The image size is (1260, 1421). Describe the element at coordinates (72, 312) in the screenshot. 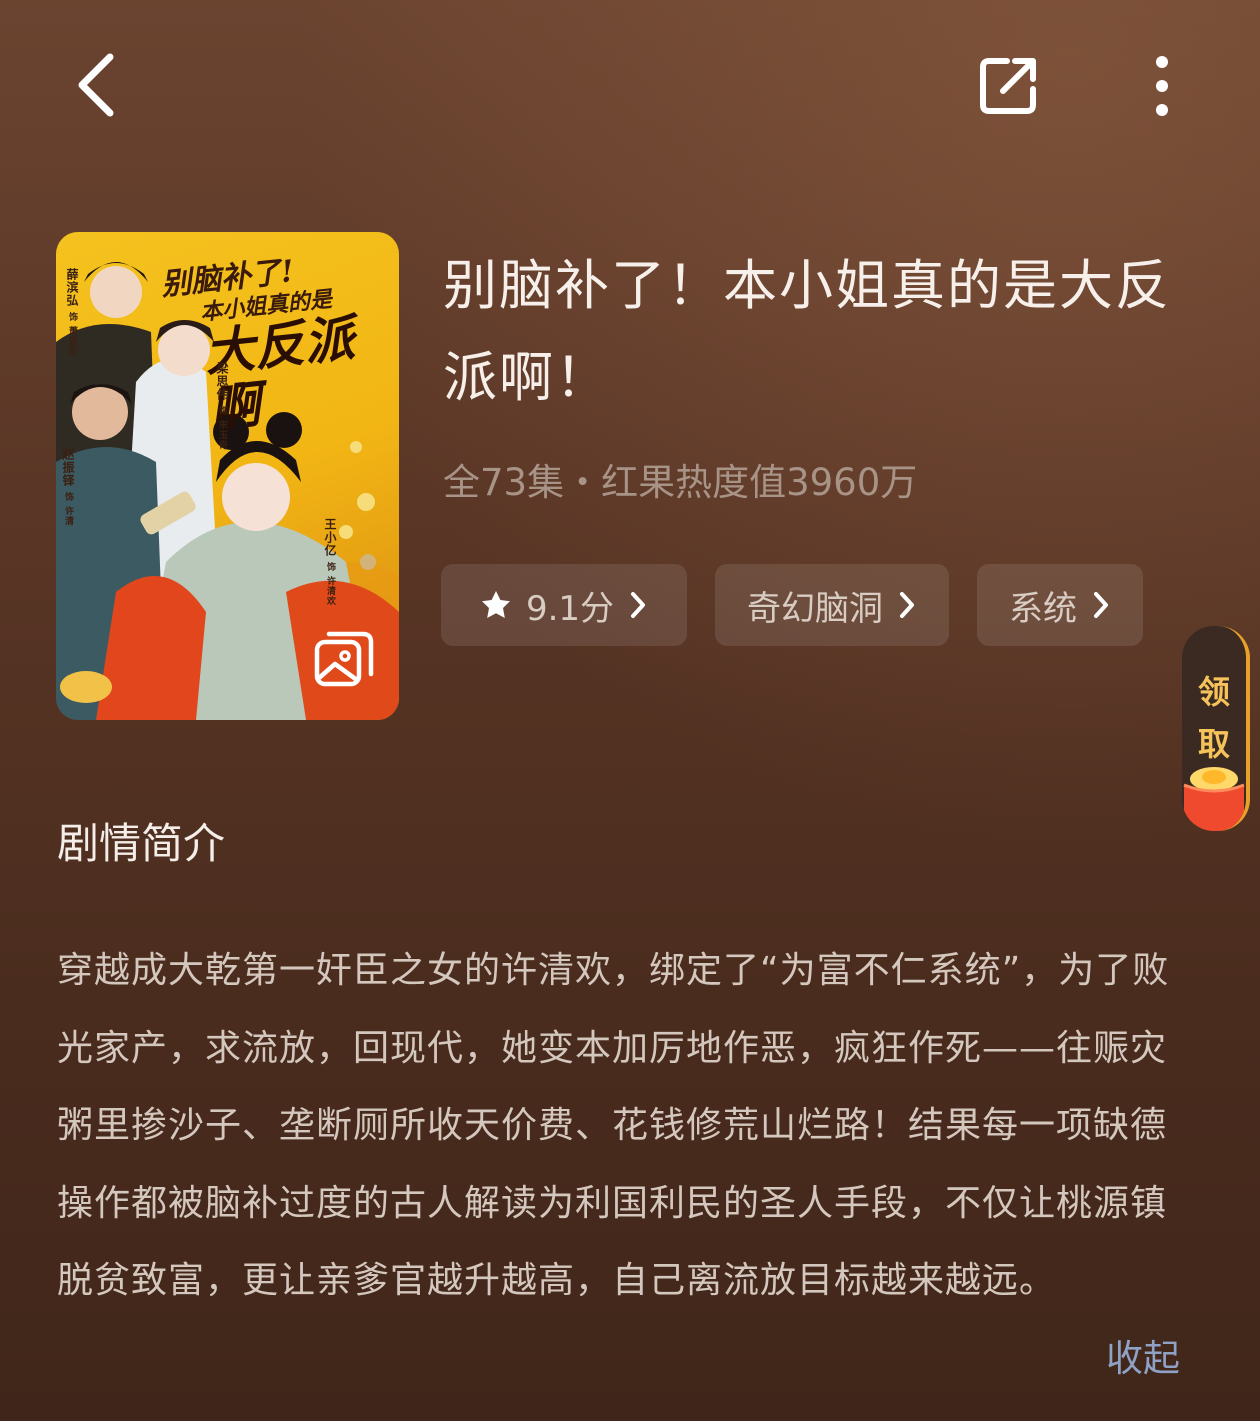

I see `cast-credit: 薛滨弘 饰 萧景珩` at that location.